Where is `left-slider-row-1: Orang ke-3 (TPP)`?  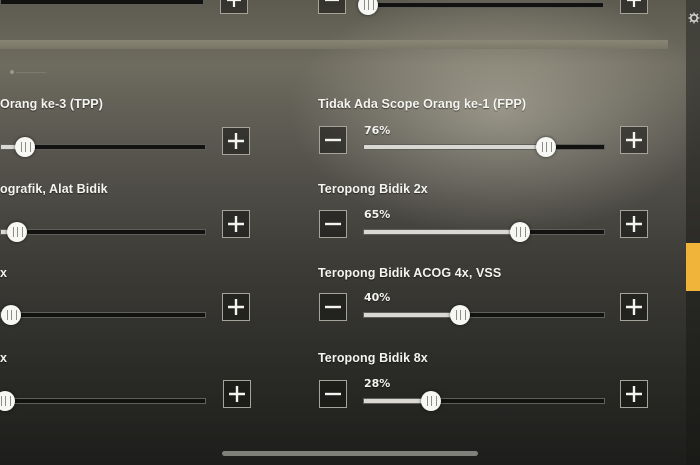 left-slider-row-1: Orang ke-3 (TPP) is located at coordinates (130, 127).